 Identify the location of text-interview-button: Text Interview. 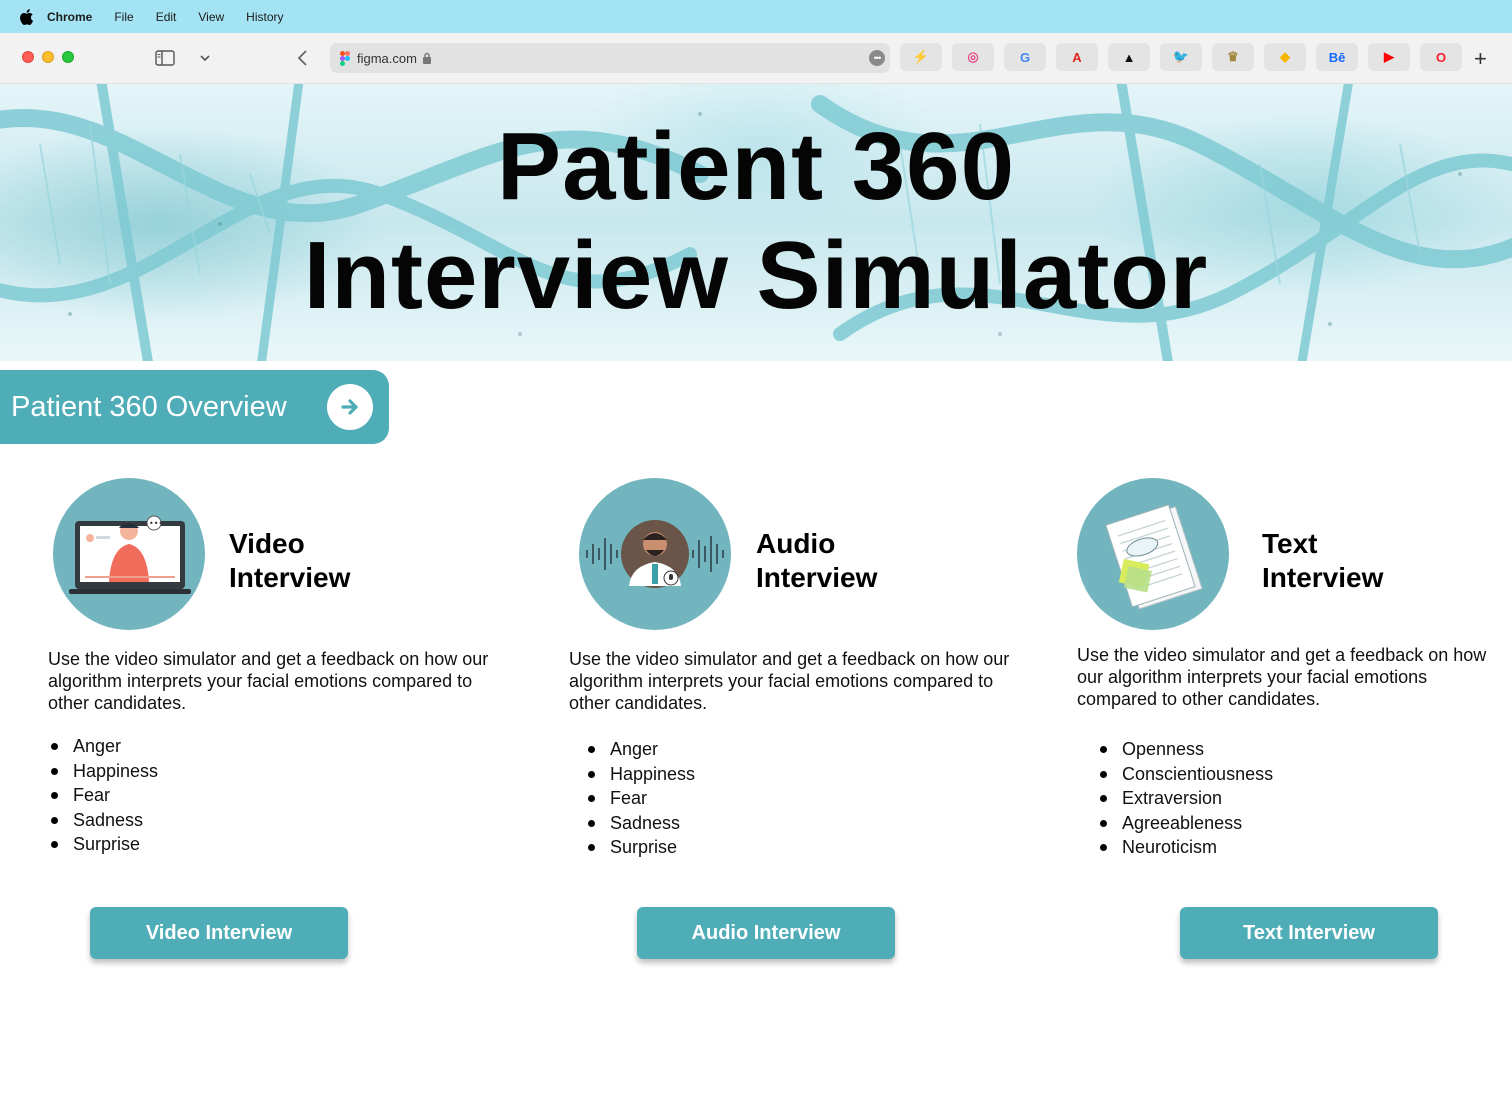
(1309, 933).